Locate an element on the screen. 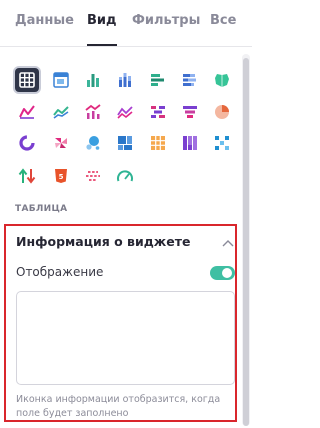 This screenshot has height=428, width=320. svg-text: 5 is located at coordinates (61, 177).